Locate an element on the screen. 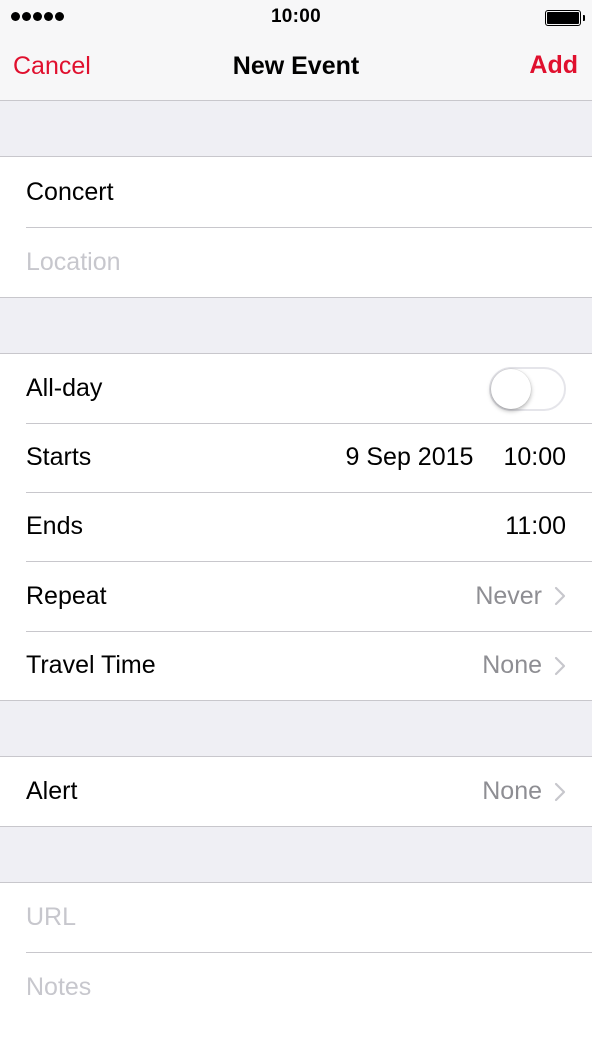  repeat-value: Never is located at coordinates (520, 596).